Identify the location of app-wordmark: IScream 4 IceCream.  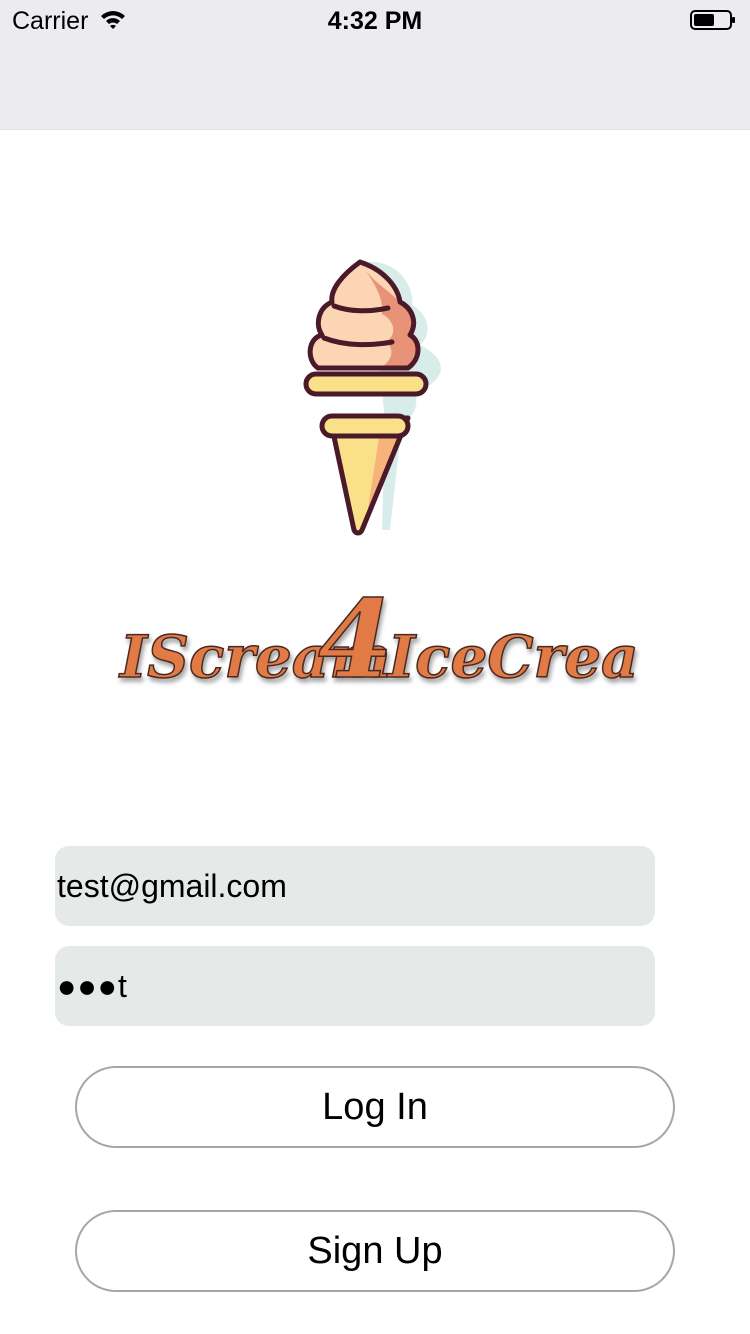
(378, 640).